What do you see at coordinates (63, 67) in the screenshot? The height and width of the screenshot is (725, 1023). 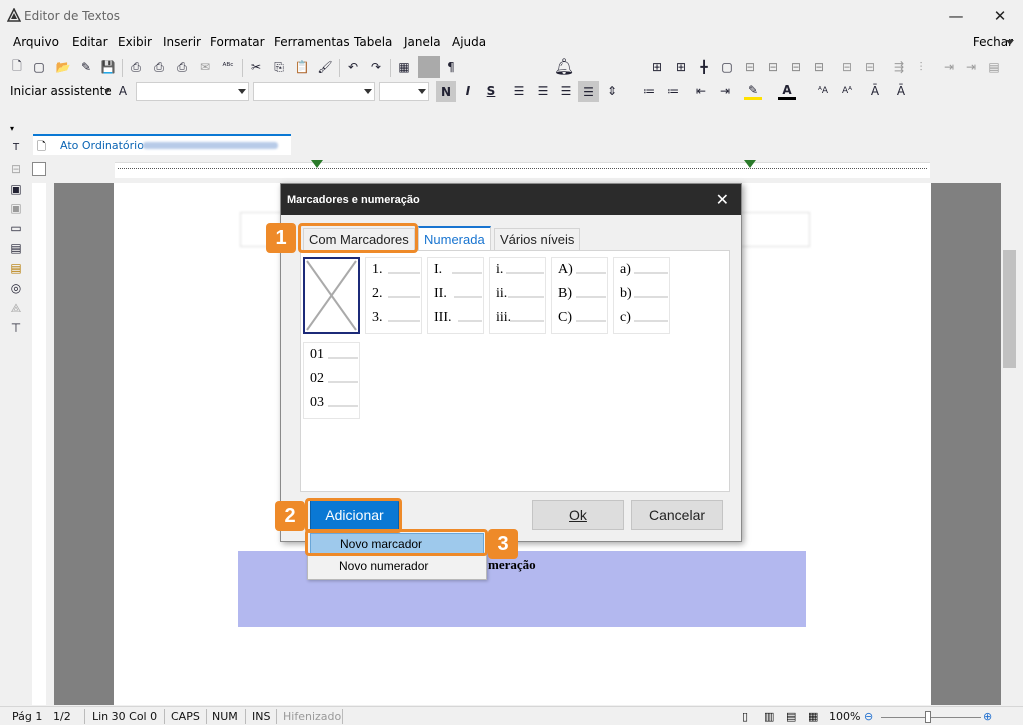 I see `open-folder-icon: 📂` at bounding box center [63, 67].